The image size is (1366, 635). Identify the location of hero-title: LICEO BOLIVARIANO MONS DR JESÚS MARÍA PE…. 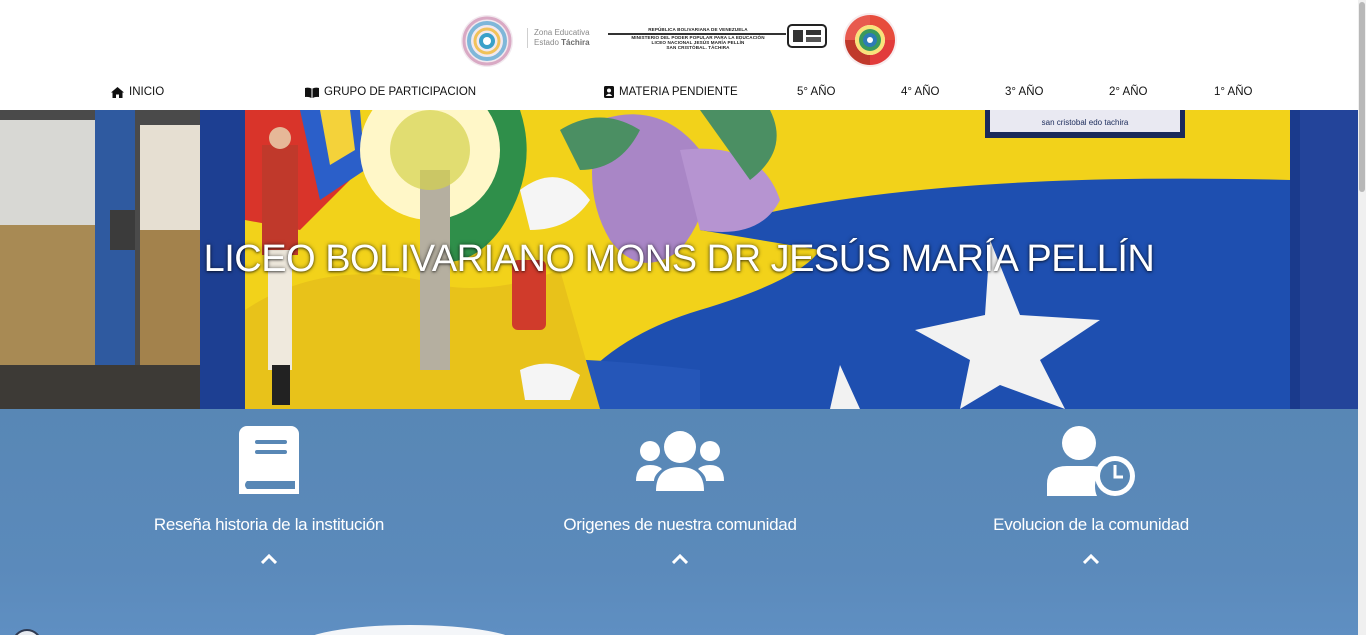
(679, 259).